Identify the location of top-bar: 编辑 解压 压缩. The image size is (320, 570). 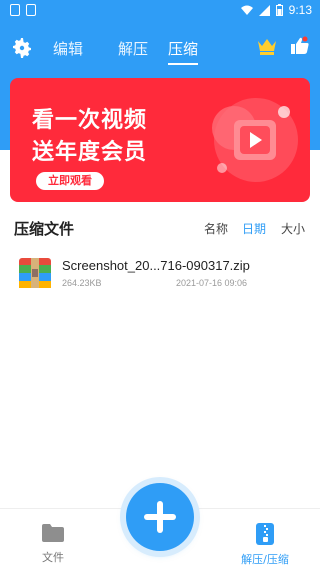
(160, 48).